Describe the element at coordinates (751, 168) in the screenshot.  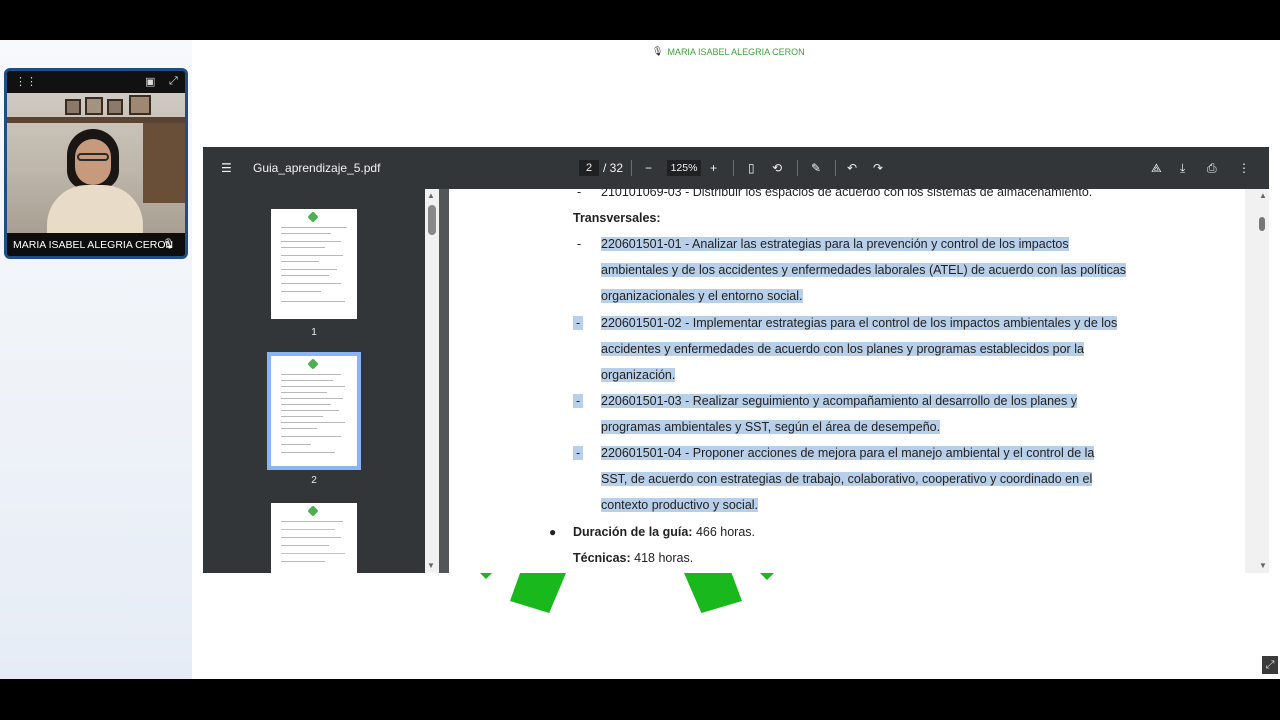
I see `fit-to-page-icon: ▯` at that location.